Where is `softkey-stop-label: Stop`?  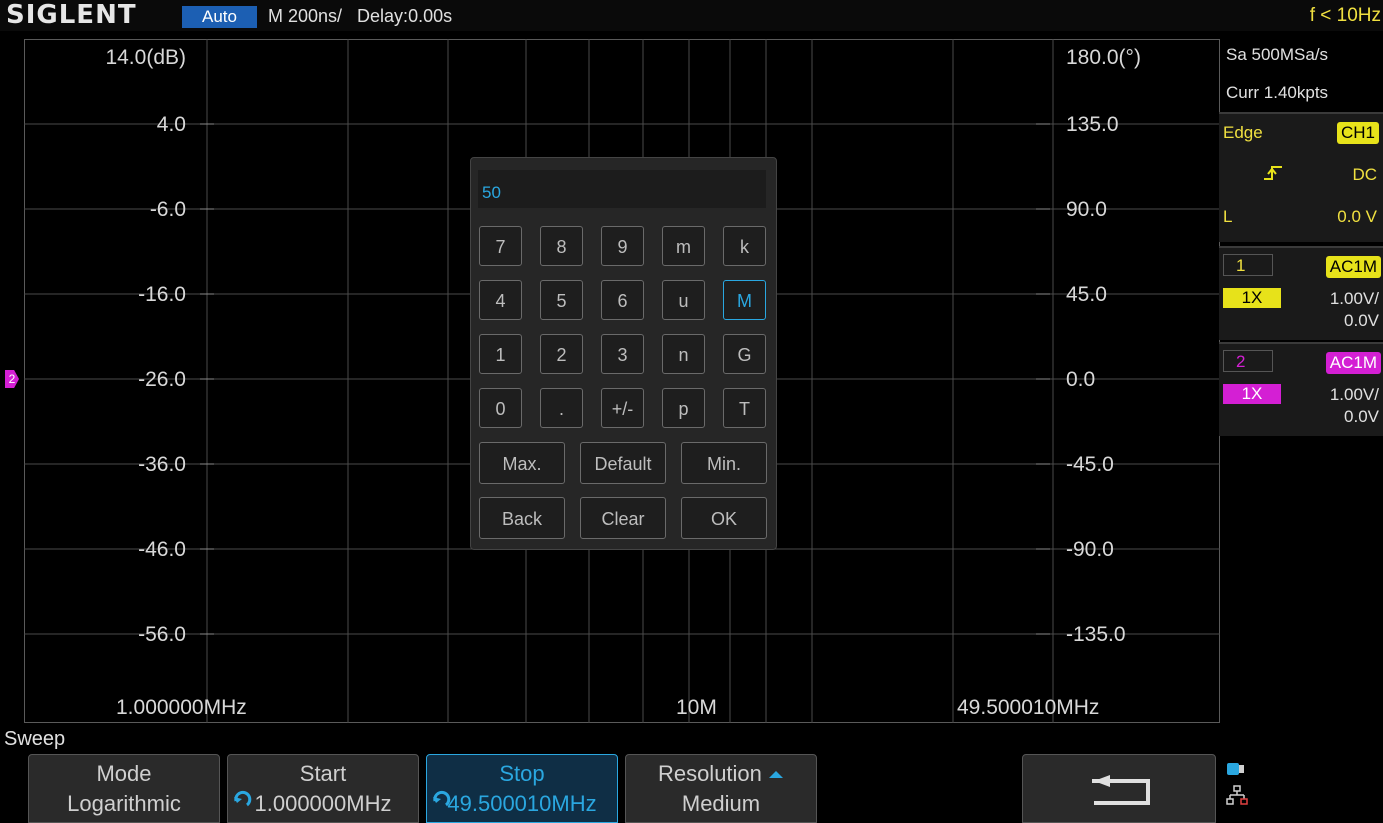 softkey-stop-label: Stop is located at coordinates (522, 773).